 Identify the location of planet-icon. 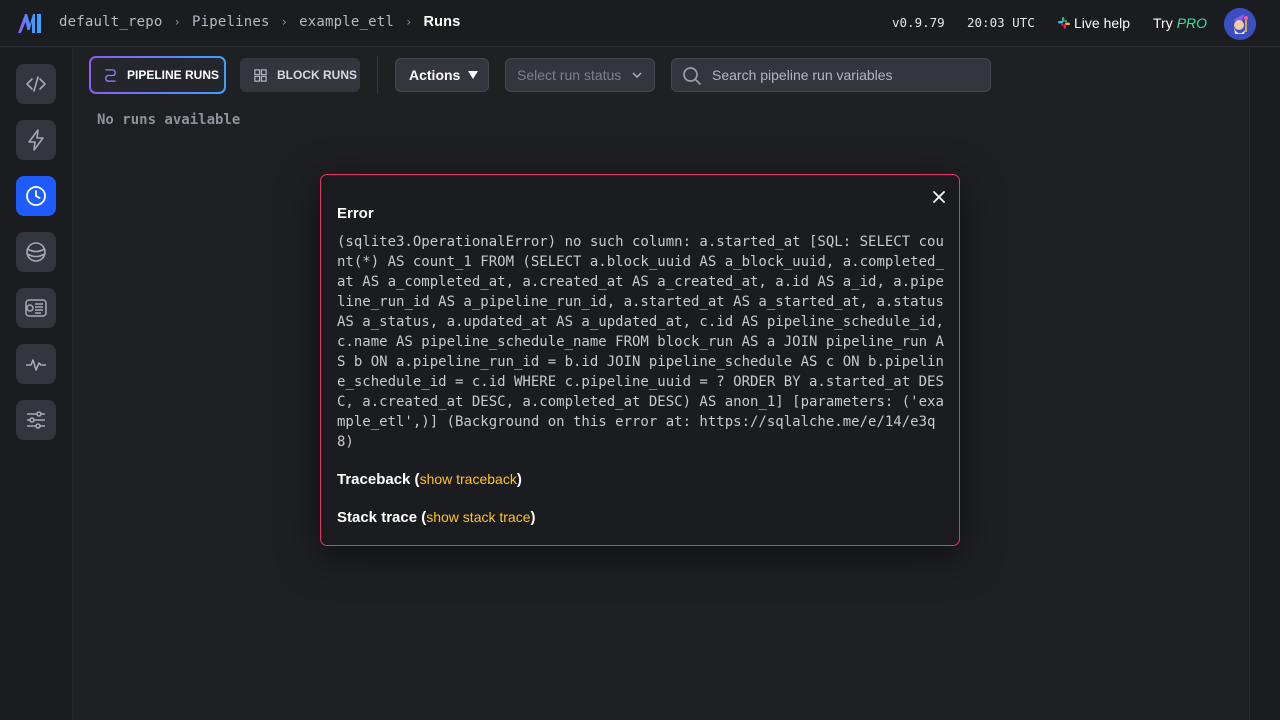
(36, 252).